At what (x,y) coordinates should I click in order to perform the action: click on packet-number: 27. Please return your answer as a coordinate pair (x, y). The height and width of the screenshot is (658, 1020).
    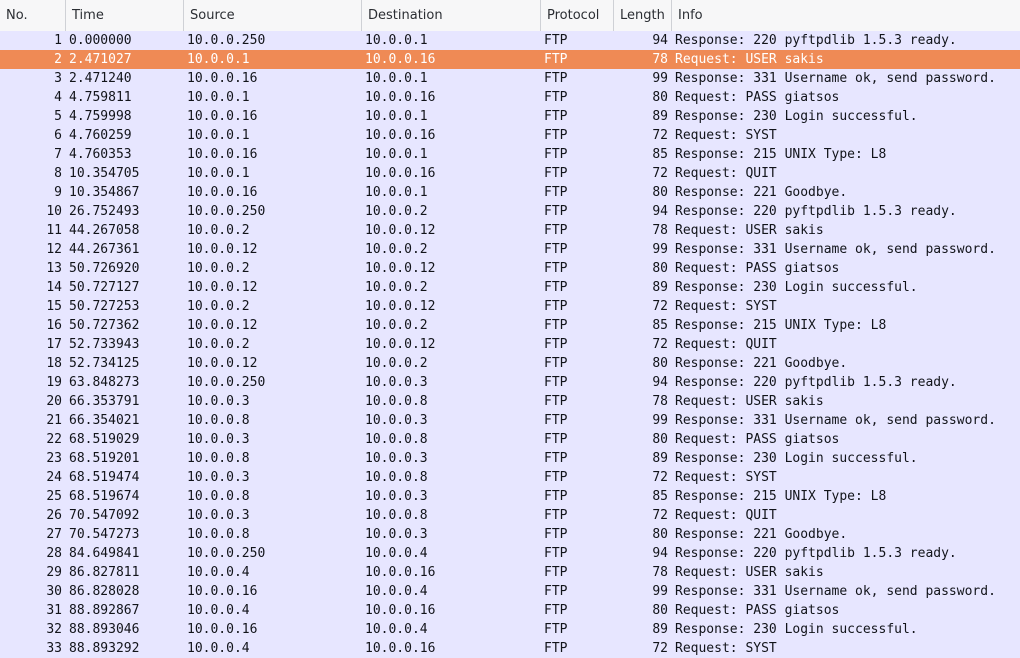
    Looking at the image, I should click on (54, 534).